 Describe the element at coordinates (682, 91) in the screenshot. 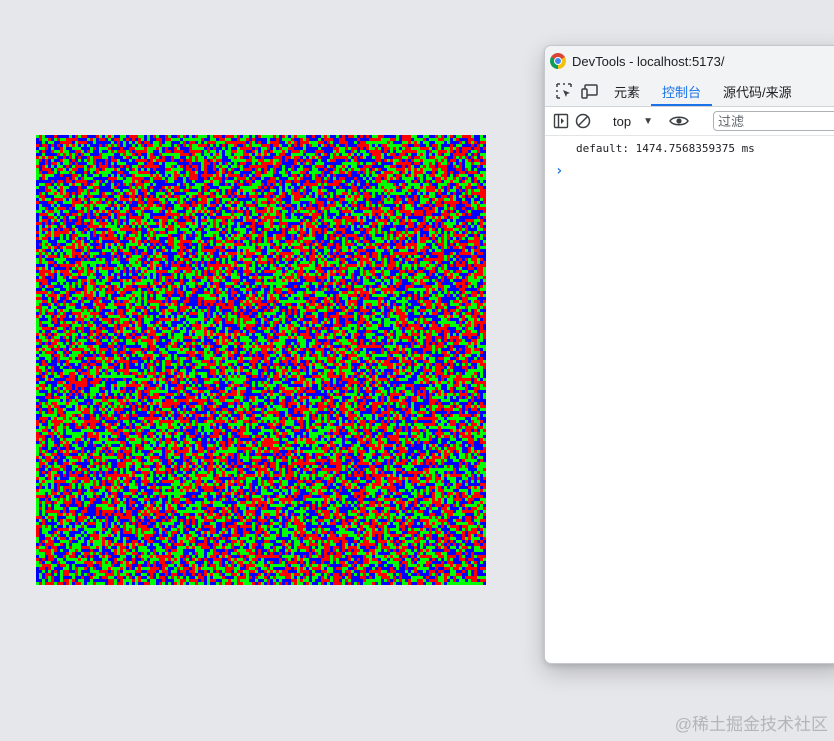

I see `tab-console: 控制台` at that location.